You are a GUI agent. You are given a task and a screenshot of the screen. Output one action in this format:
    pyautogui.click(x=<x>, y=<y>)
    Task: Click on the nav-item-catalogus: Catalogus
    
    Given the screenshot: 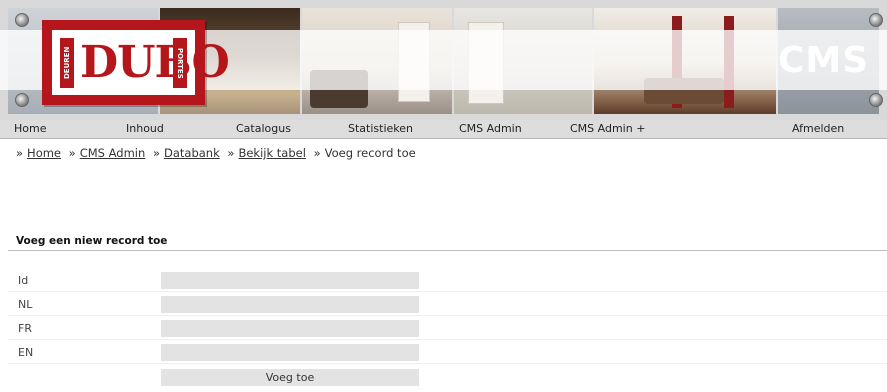 What is the action you would take?
    pyautogui.click(x=263, y=128)
    